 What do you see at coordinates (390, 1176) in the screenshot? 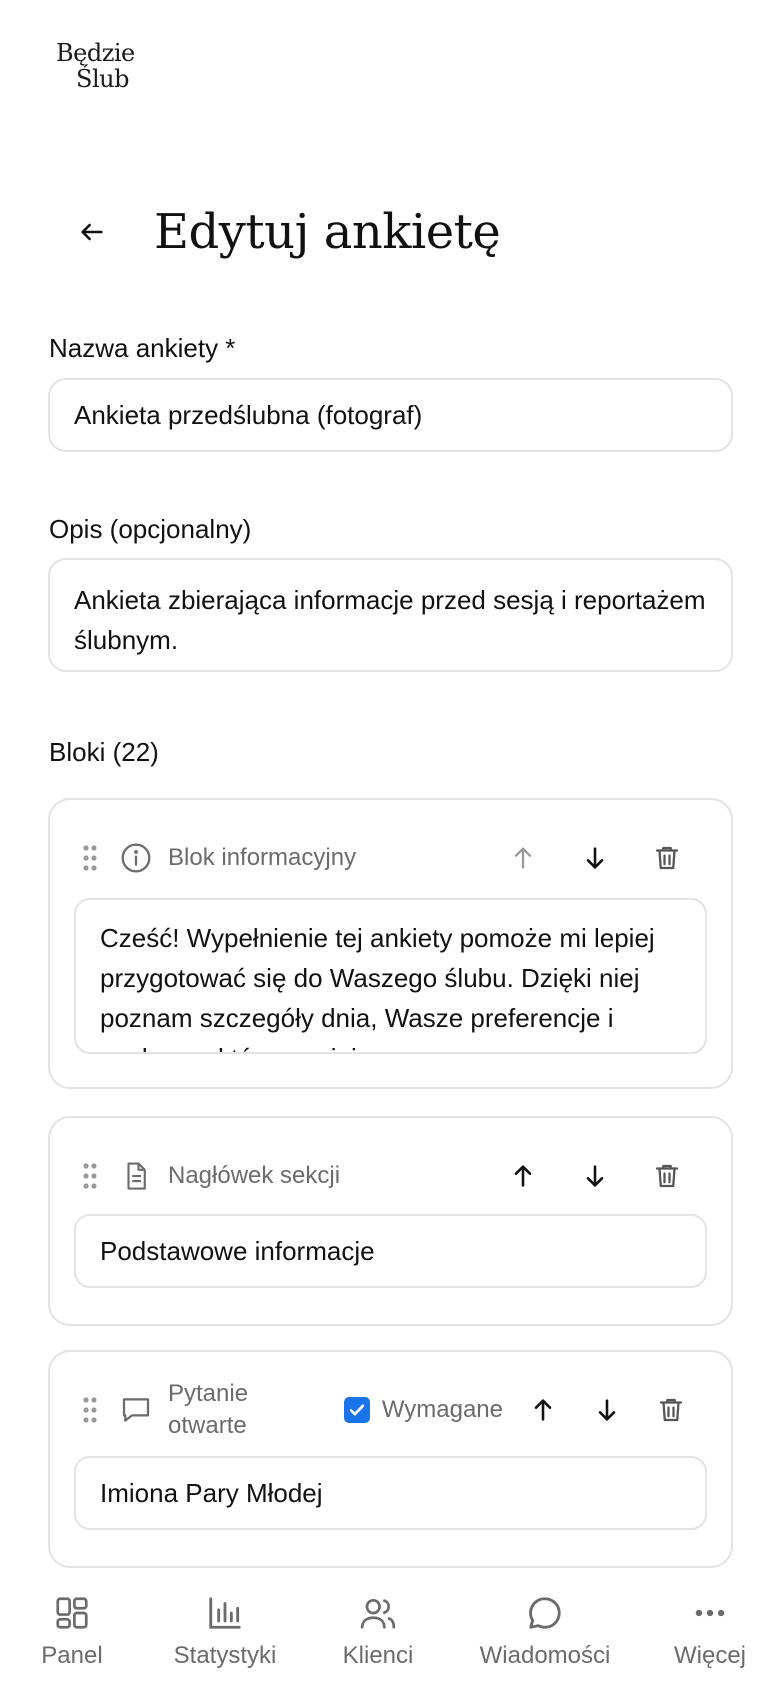
I see `block-header: Nagłówek sekcji` at bounding box center [390, 1176].